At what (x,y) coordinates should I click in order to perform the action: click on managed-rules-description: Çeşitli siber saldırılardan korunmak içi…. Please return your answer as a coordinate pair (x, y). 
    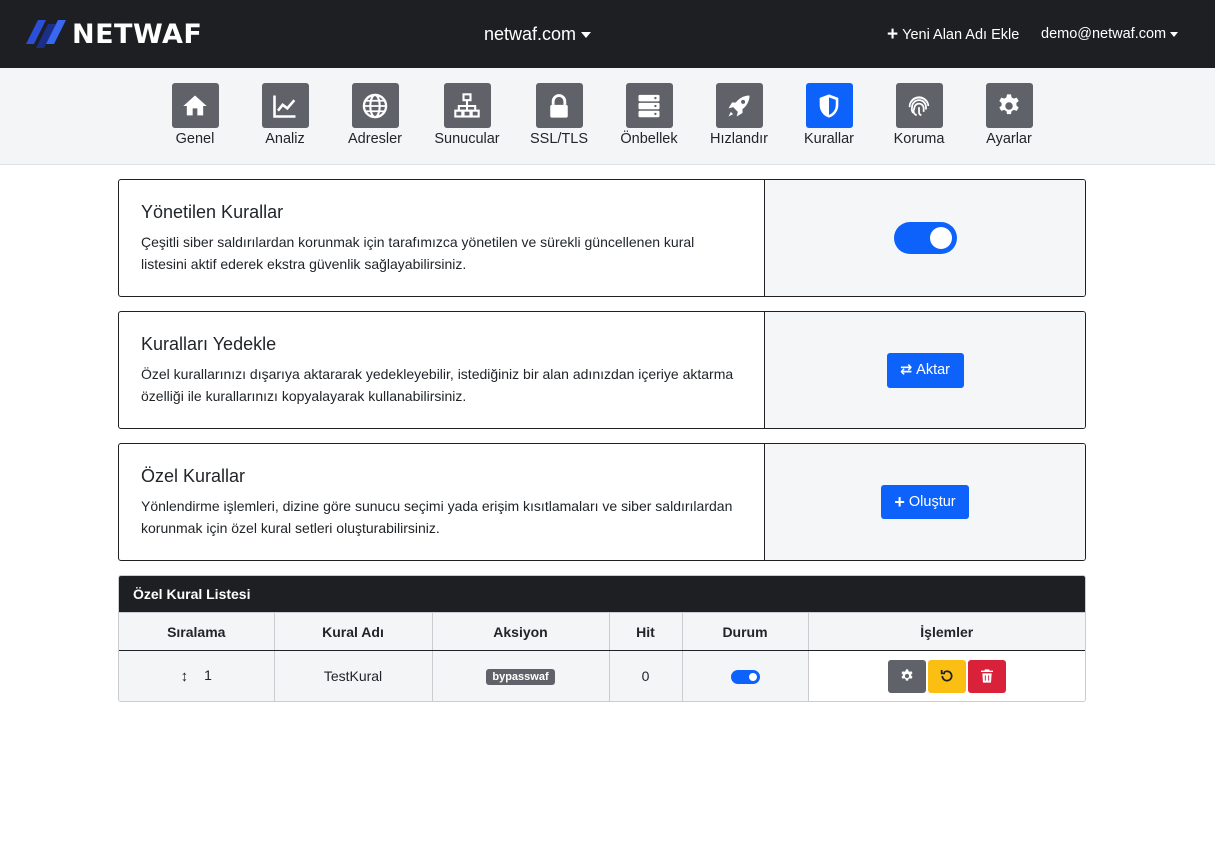
    Looking at the image, I should click on (418, 253).